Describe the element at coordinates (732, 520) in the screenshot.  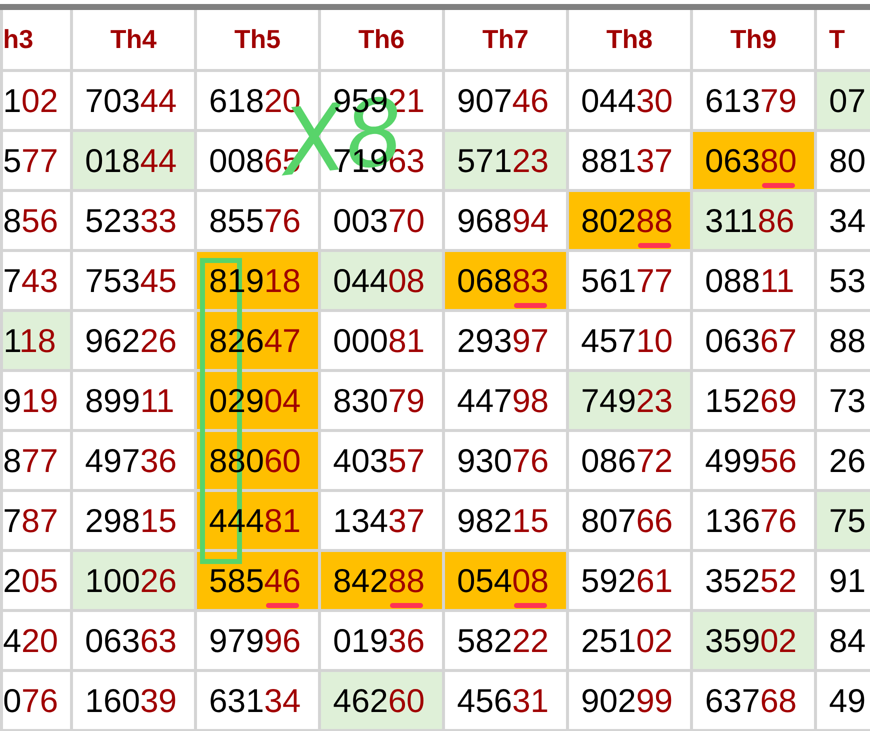
I see `number-digits: 136` at that location.